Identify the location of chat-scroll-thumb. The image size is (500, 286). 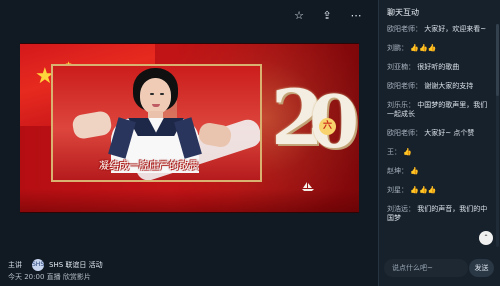
(497, 60).